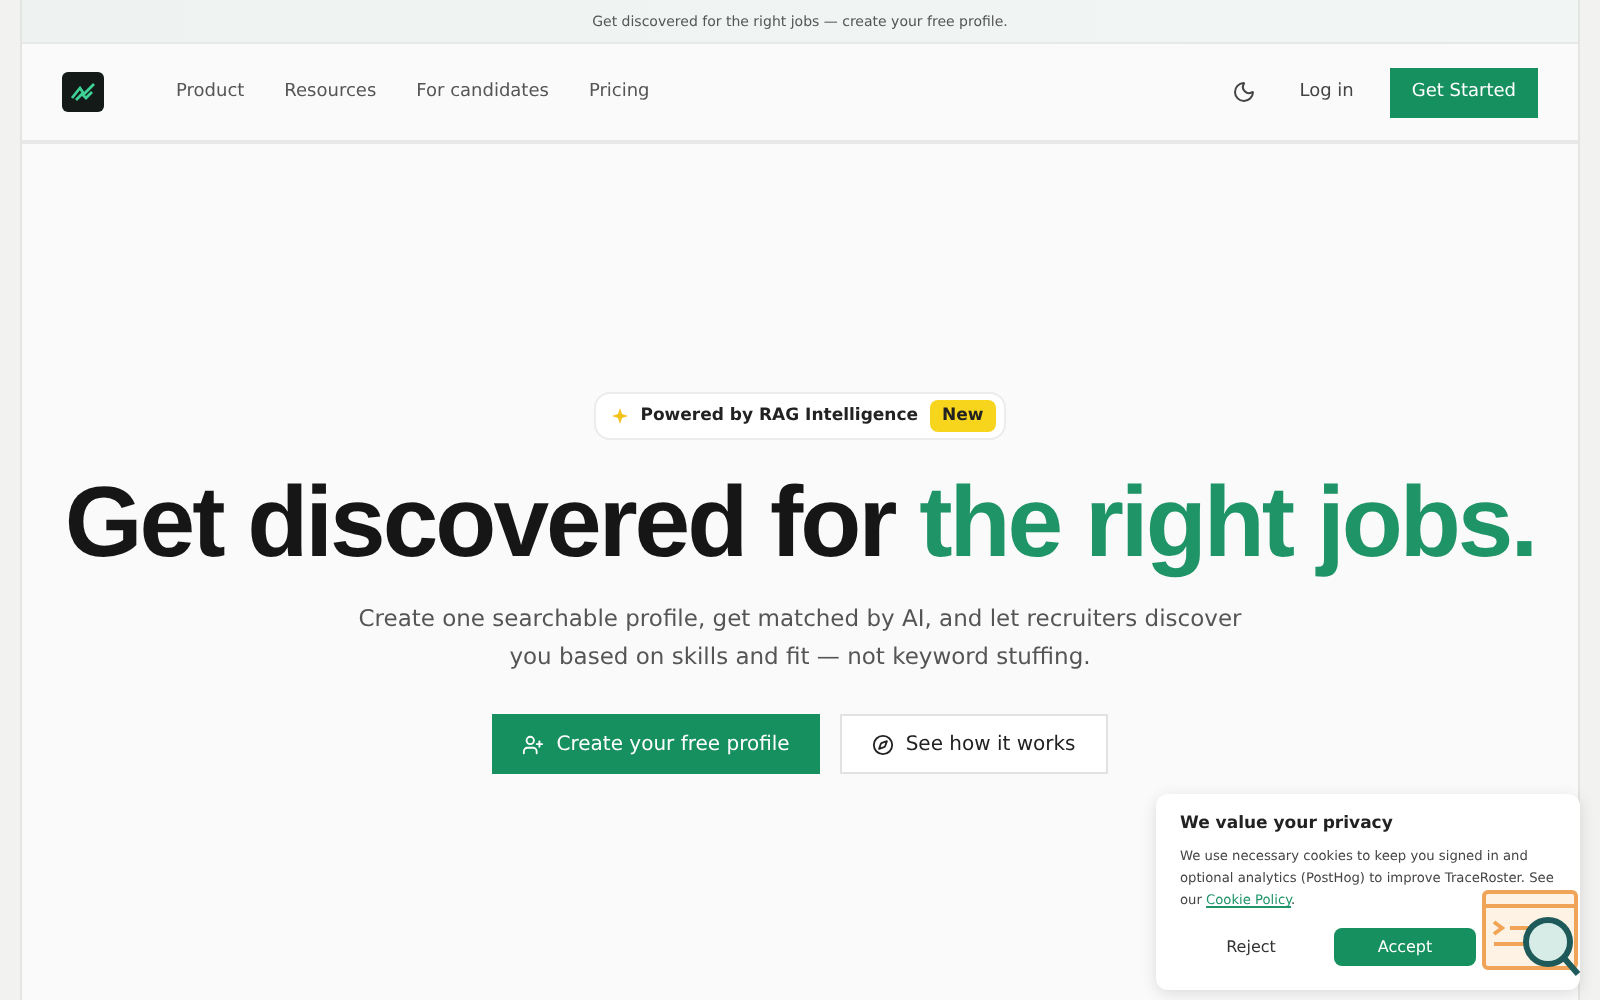 This screenshot has height=1000, width=1600. What do you see at coordinates (1405, 947) in the screenshot?
I see `accept-button: Accept` at bounding box center [1405, 947].